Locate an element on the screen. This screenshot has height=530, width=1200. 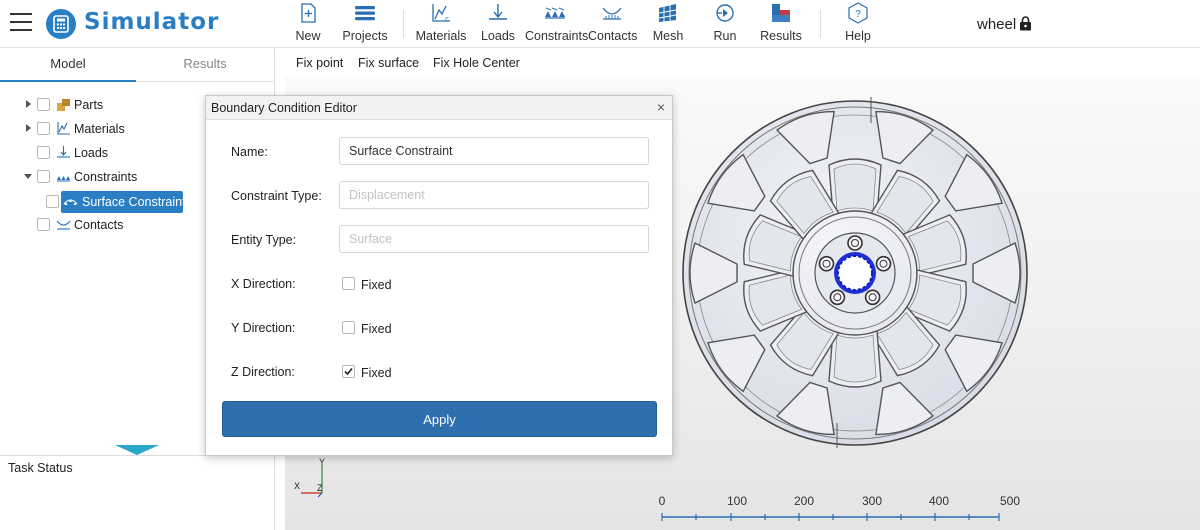
materials-icon is located at coordinates (63, 128).